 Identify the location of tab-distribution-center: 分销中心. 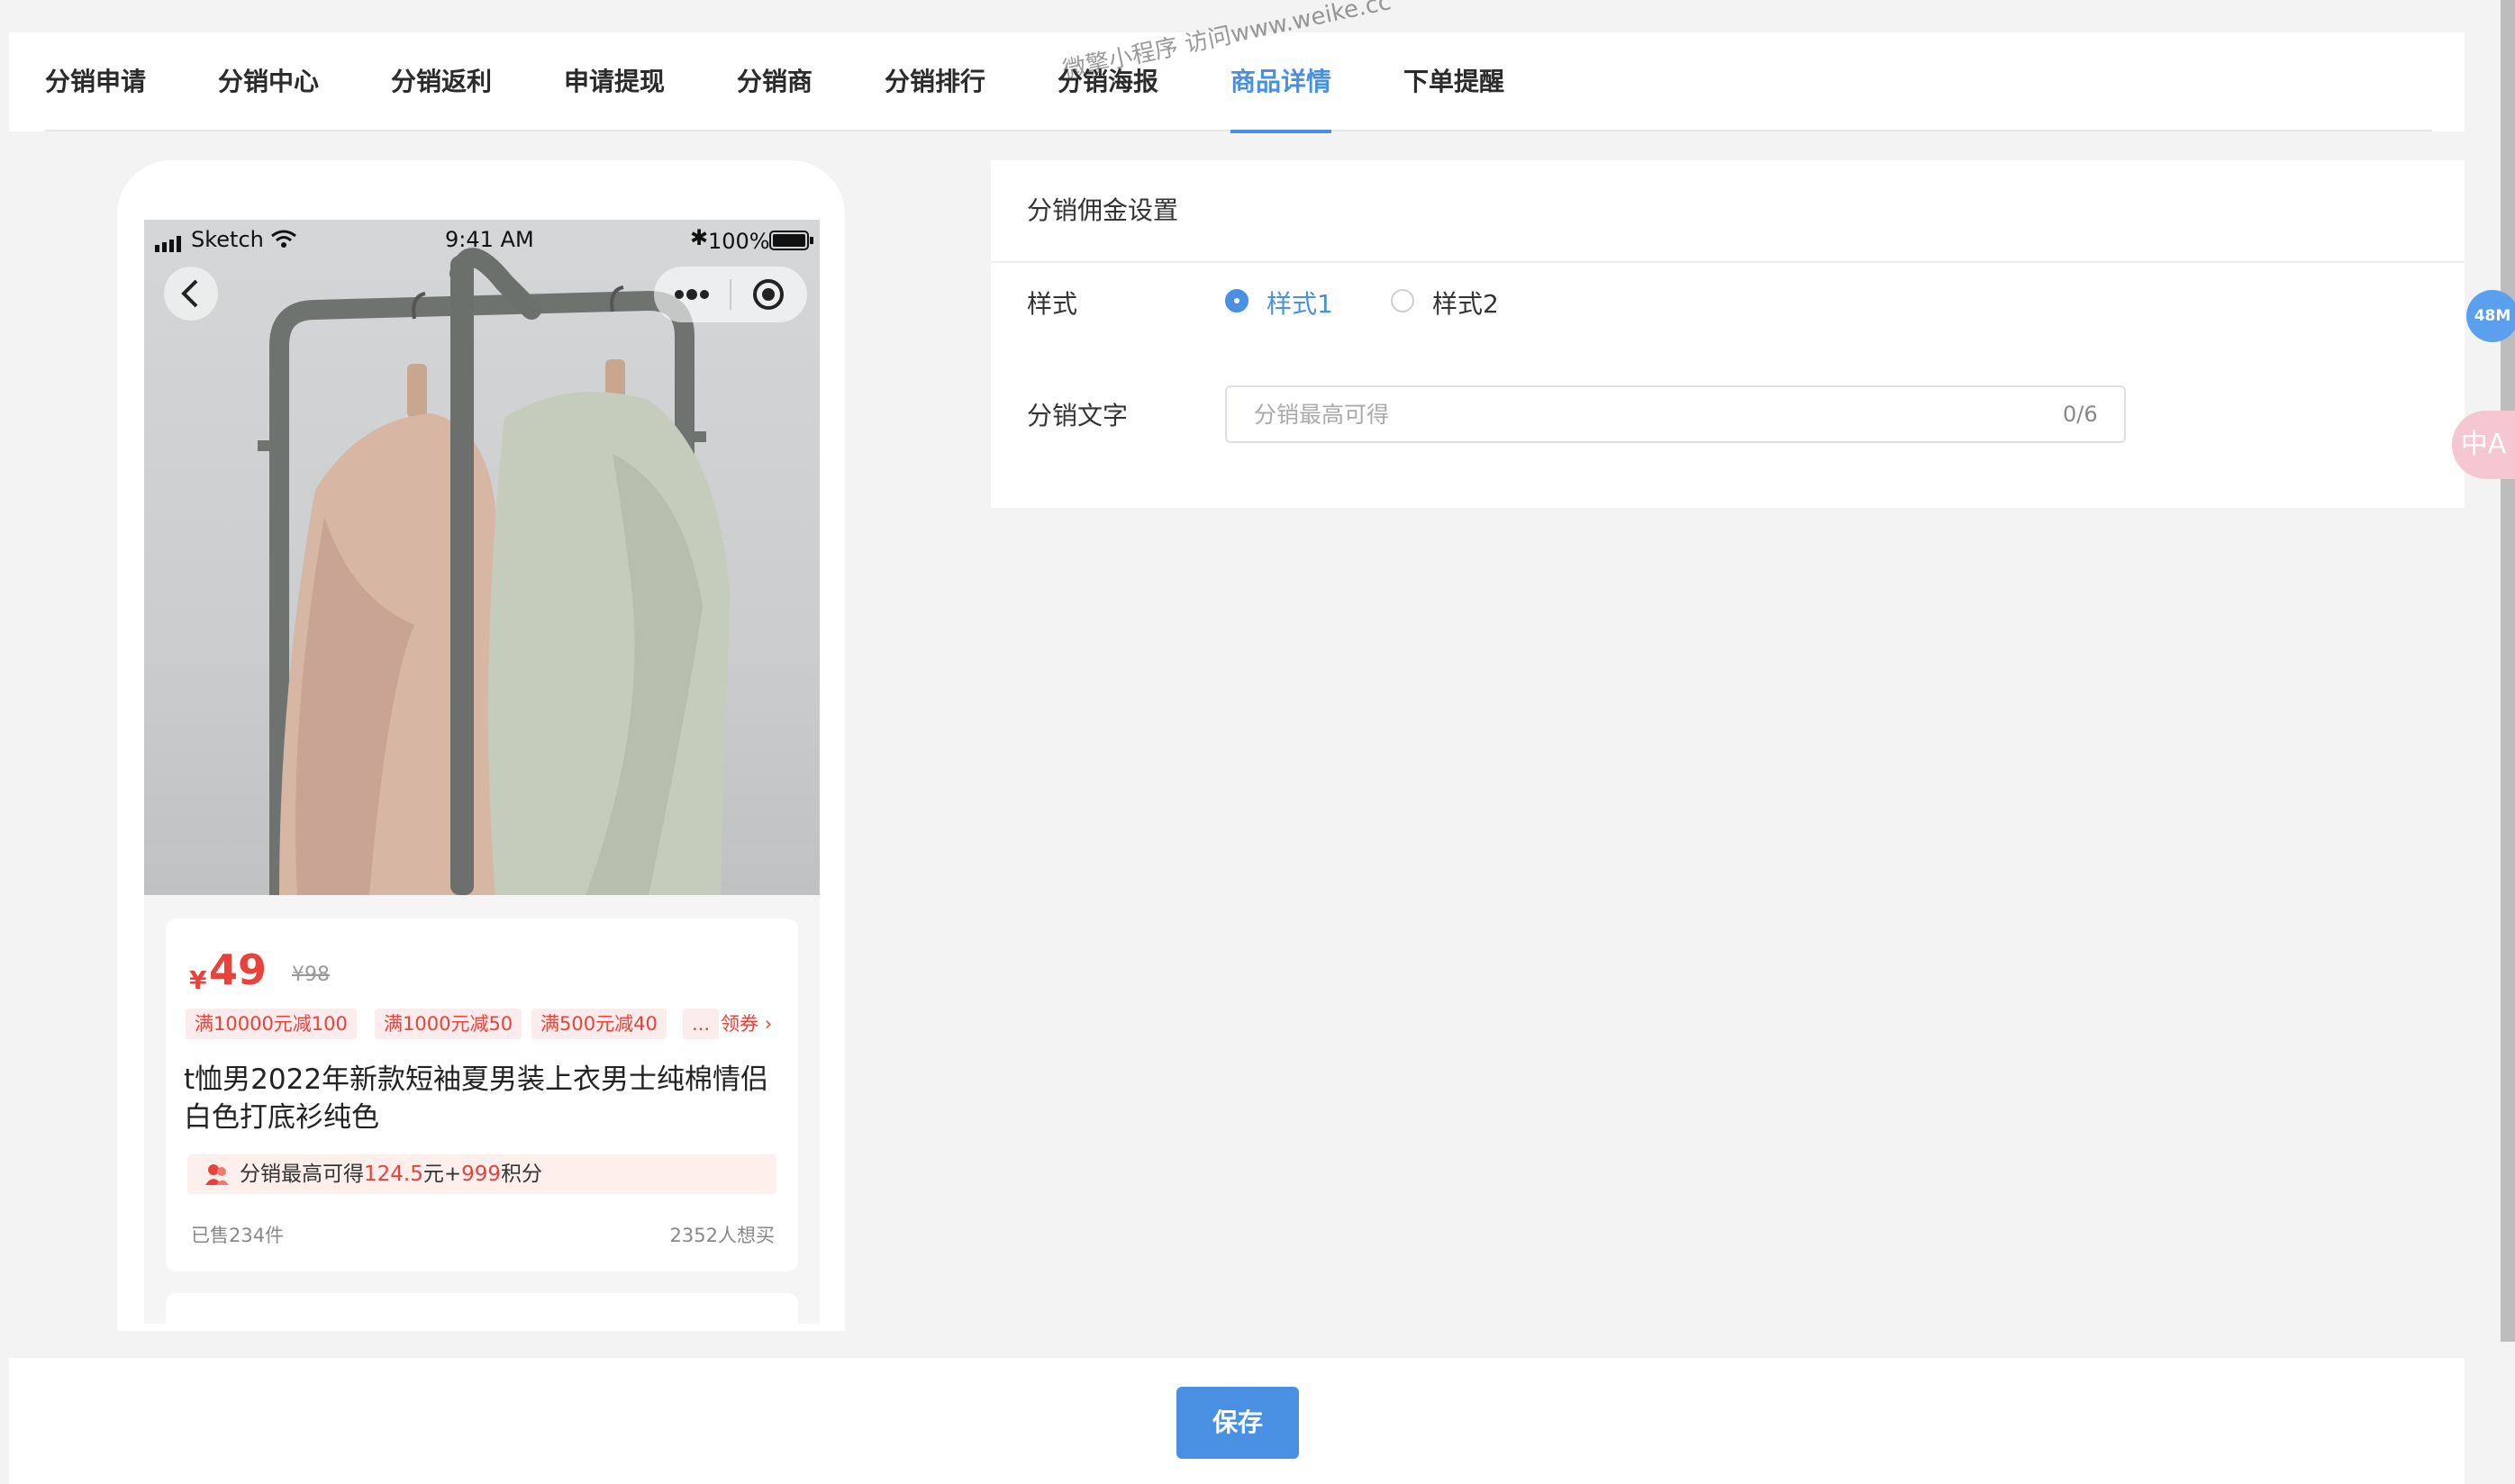
(268, 82).